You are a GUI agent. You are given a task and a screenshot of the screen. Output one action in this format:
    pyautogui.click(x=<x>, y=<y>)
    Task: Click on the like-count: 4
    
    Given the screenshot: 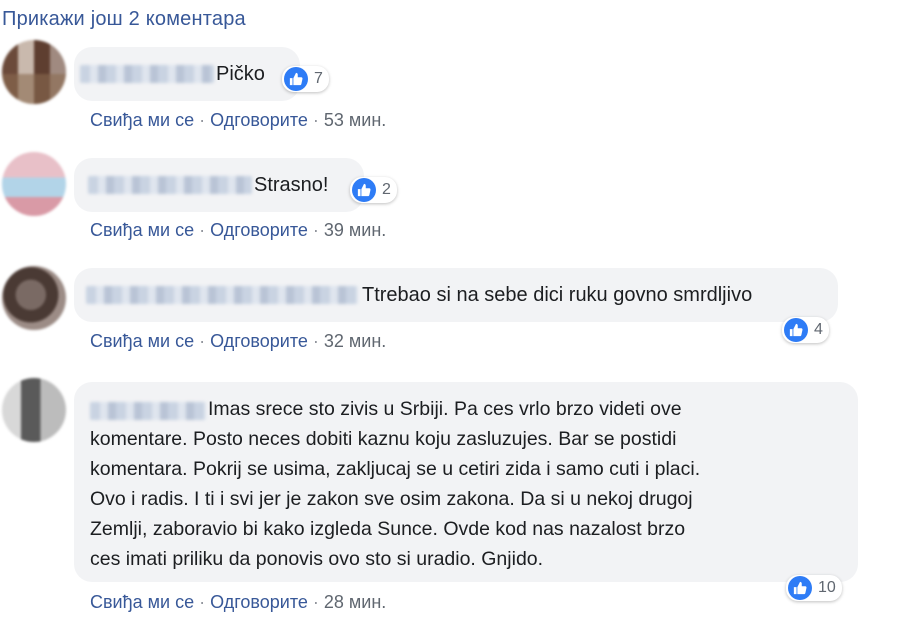 What is the action you would take?
    pyautogui.click(x=818, y=329)
    